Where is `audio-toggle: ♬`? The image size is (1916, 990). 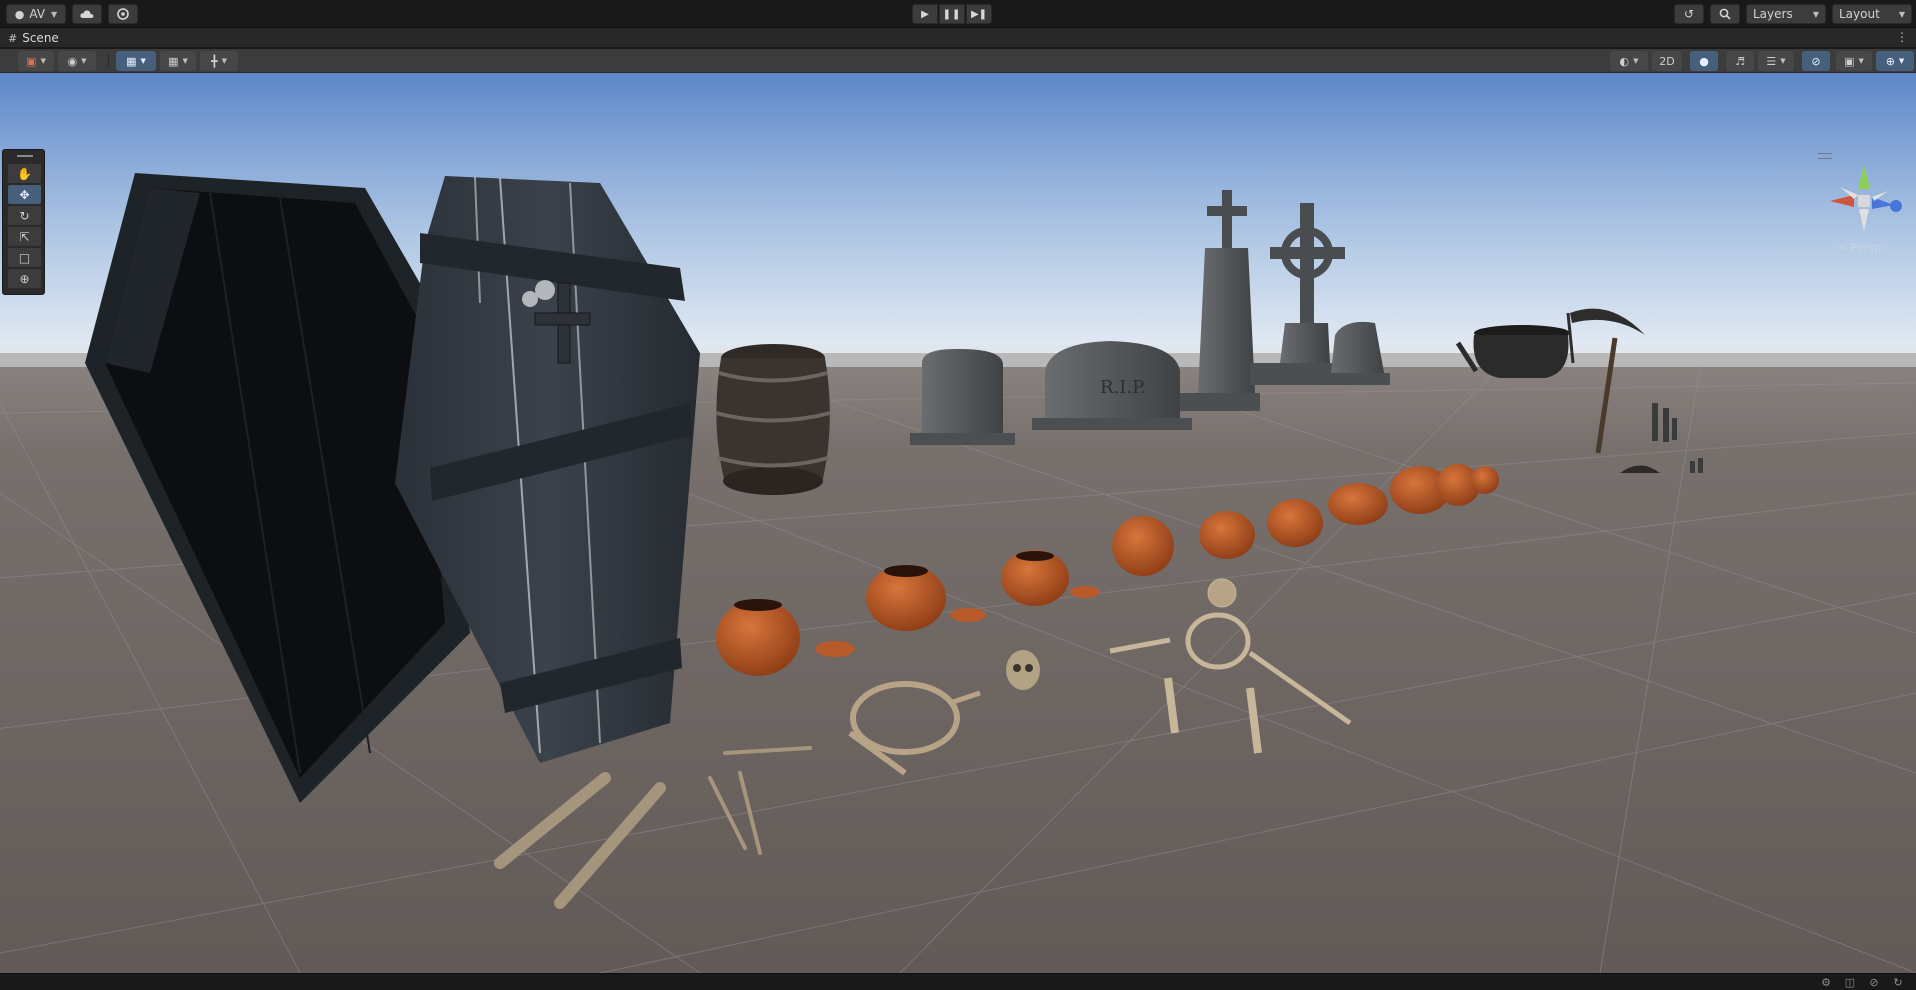
audio-toggle: ♬ is located at coordinates (1740, 61).